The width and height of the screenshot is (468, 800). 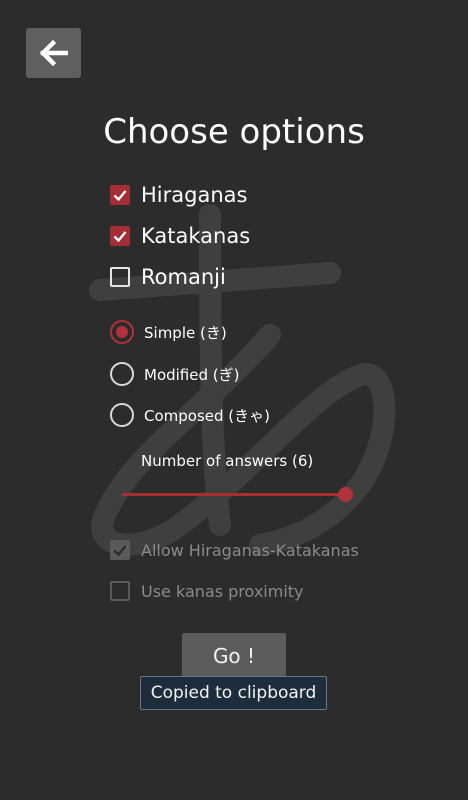 I want to click on checkbox-label: Katakanas, so click(x=196, y=236).